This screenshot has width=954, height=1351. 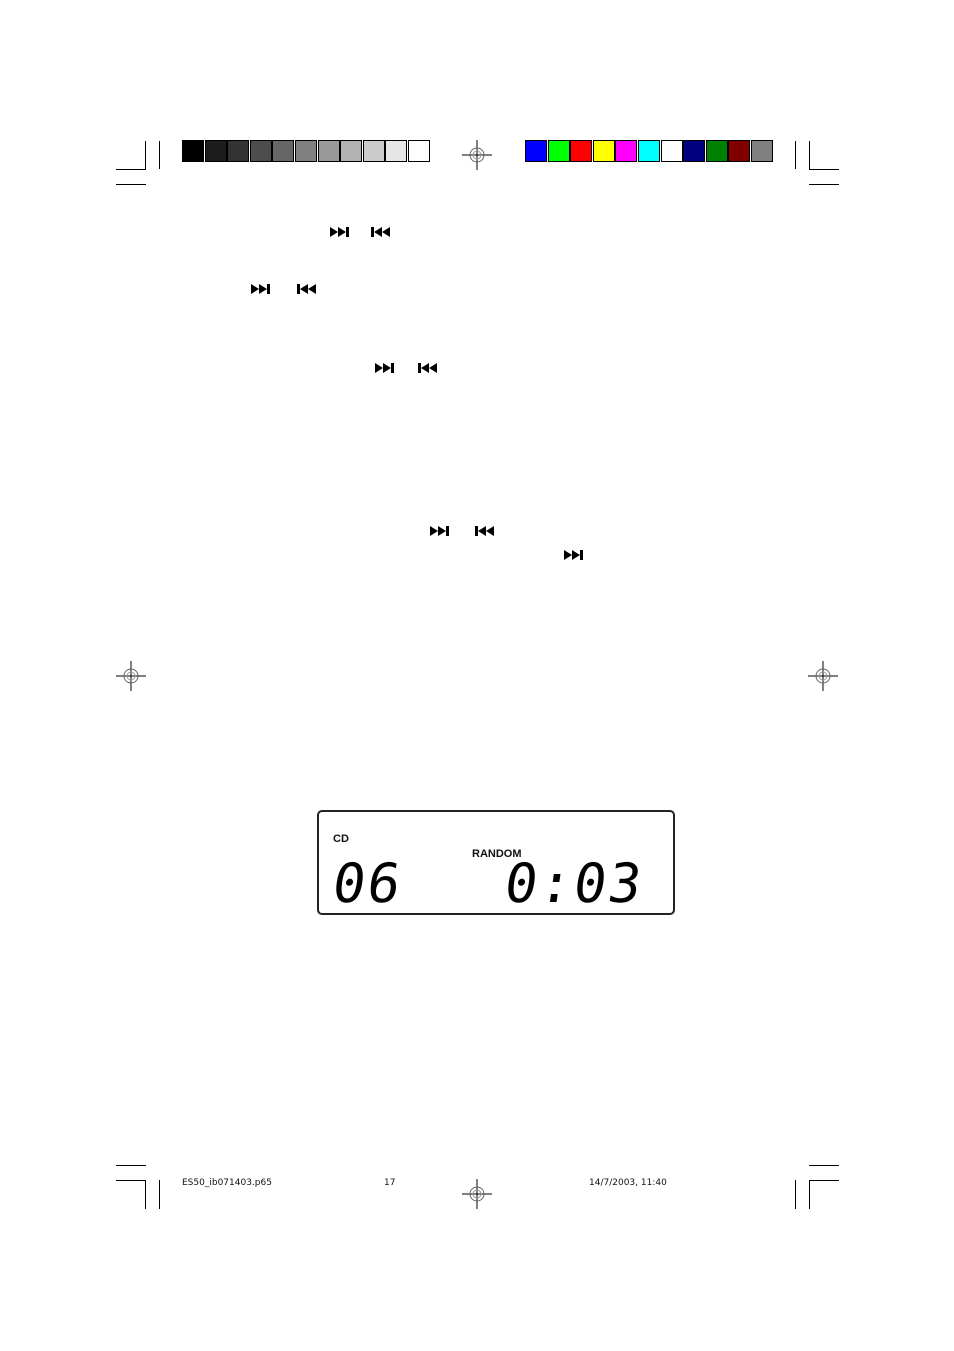 I want to click on track-number: 06, so click(x=367, y=883).